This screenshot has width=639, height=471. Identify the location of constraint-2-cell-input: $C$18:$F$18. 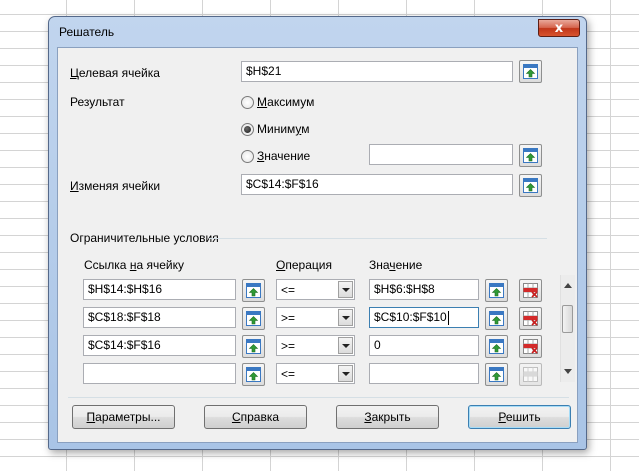
(159, 317).